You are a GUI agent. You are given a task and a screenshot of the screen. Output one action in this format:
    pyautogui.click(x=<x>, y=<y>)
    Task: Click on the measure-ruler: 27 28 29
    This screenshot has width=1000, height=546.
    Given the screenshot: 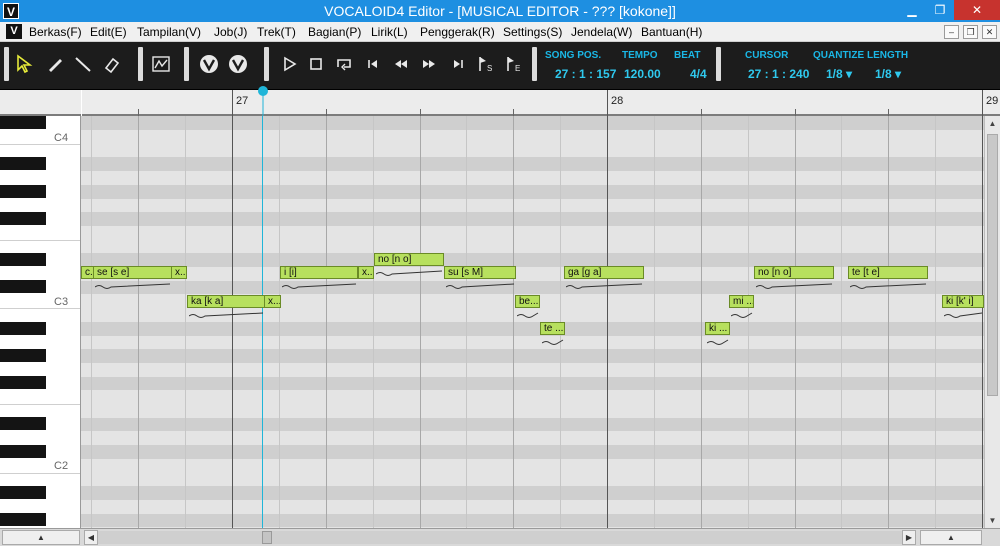 What is the action you would take?
    pyautogui.click(x=500, y=101)
    